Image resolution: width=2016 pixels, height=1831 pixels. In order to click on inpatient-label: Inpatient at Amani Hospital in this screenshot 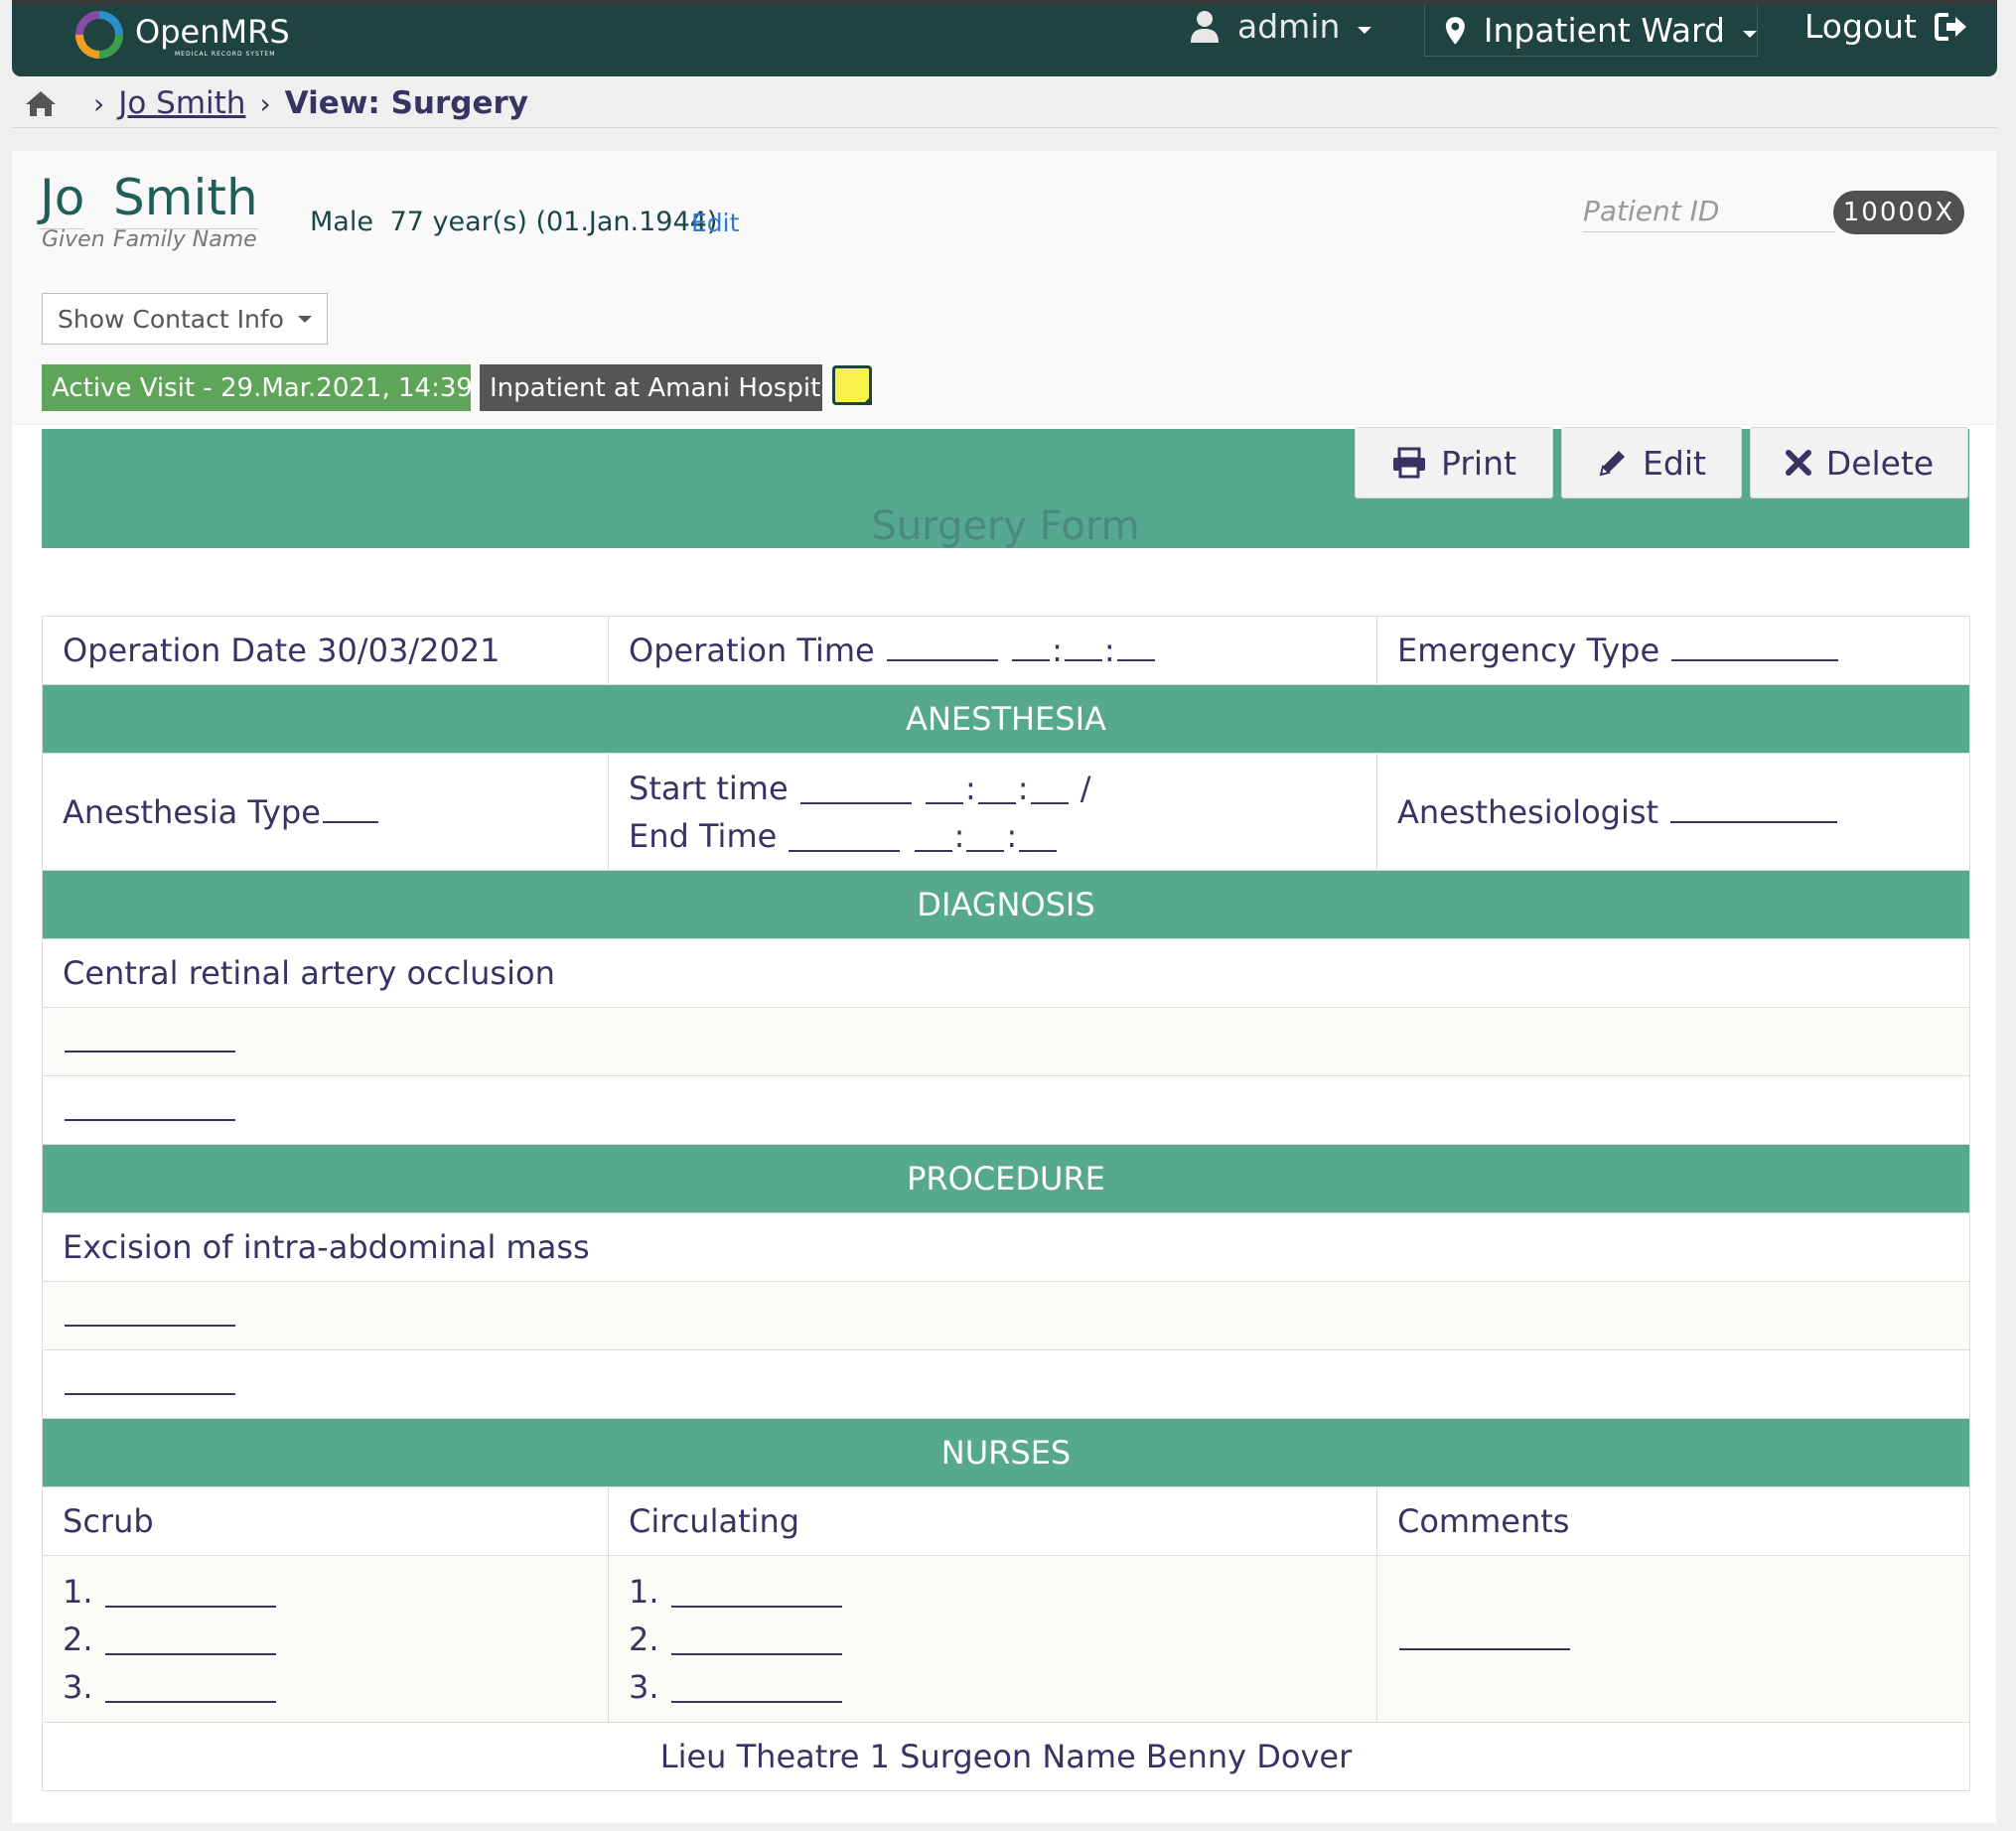, I will do `click(667, 387)`.